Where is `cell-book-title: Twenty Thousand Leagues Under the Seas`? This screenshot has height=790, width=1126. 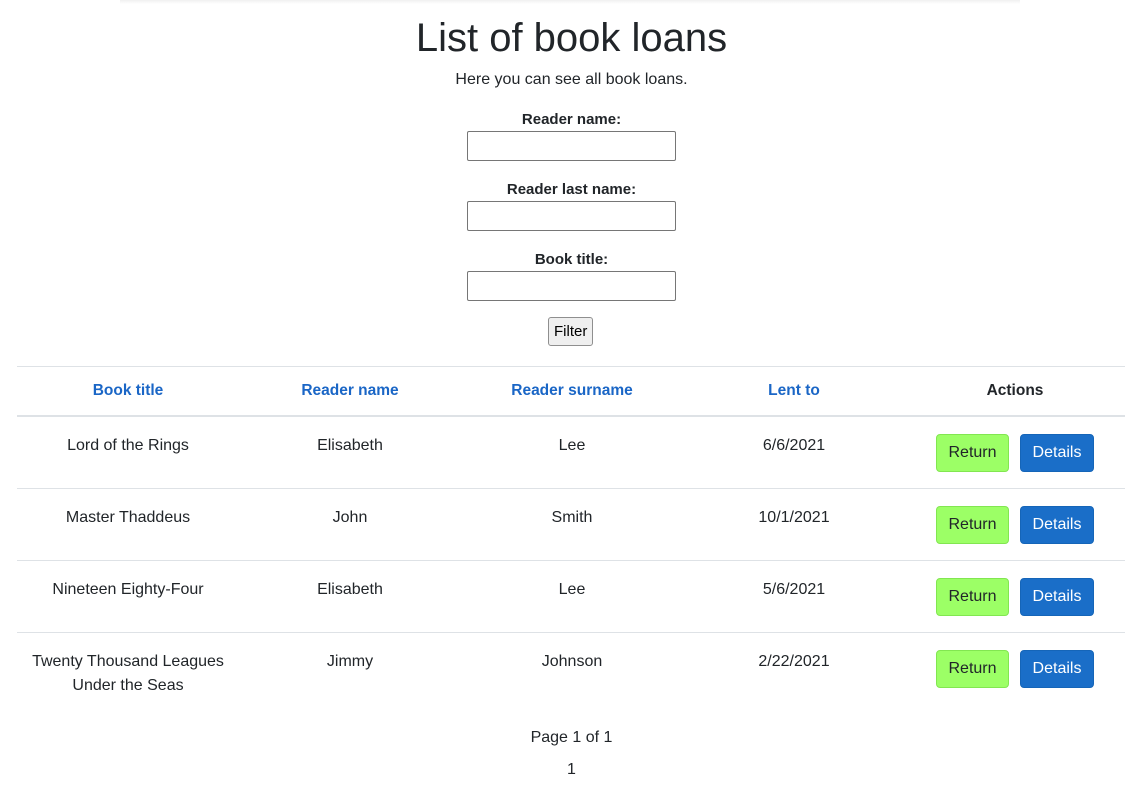 cell-book-title: Twenty Thousand Leagues Under the Seas is located at coordinates (128, 673).